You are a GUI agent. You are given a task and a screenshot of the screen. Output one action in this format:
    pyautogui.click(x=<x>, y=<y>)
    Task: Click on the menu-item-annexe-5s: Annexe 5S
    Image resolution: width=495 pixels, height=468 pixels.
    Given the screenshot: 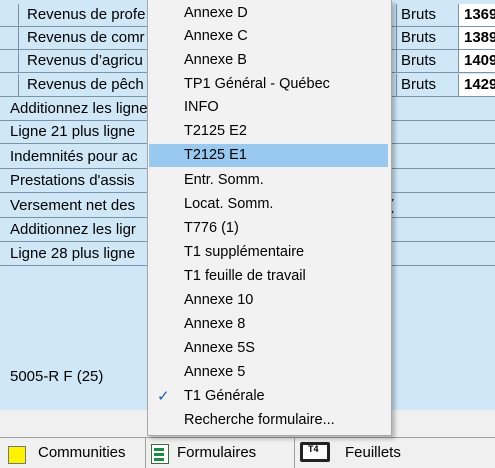 What is the action you would take?
    pyautogui.click(x=268, y=348)
    